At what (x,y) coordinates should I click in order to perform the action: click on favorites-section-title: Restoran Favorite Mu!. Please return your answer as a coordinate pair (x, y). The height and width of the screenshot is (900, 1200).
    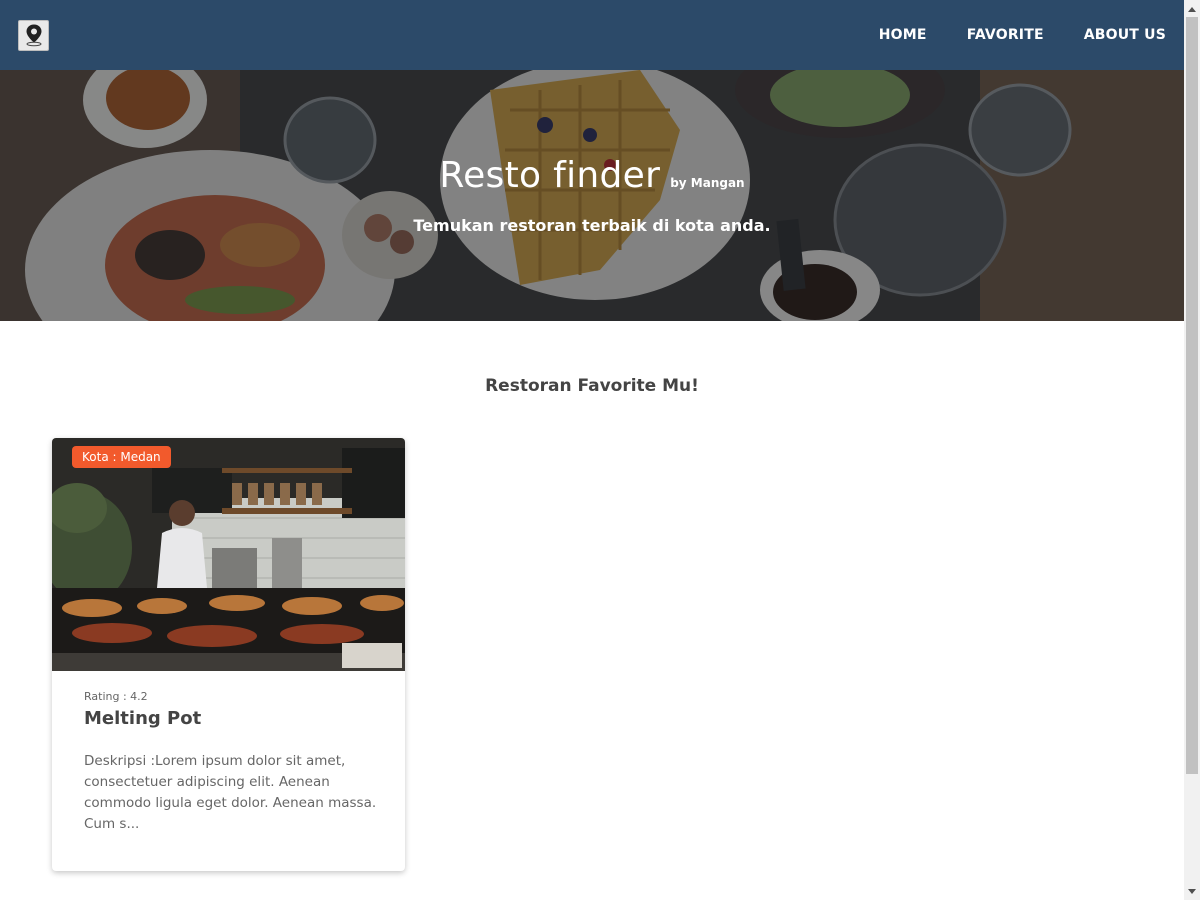
    Looking at the image, I should click on (592, 386).